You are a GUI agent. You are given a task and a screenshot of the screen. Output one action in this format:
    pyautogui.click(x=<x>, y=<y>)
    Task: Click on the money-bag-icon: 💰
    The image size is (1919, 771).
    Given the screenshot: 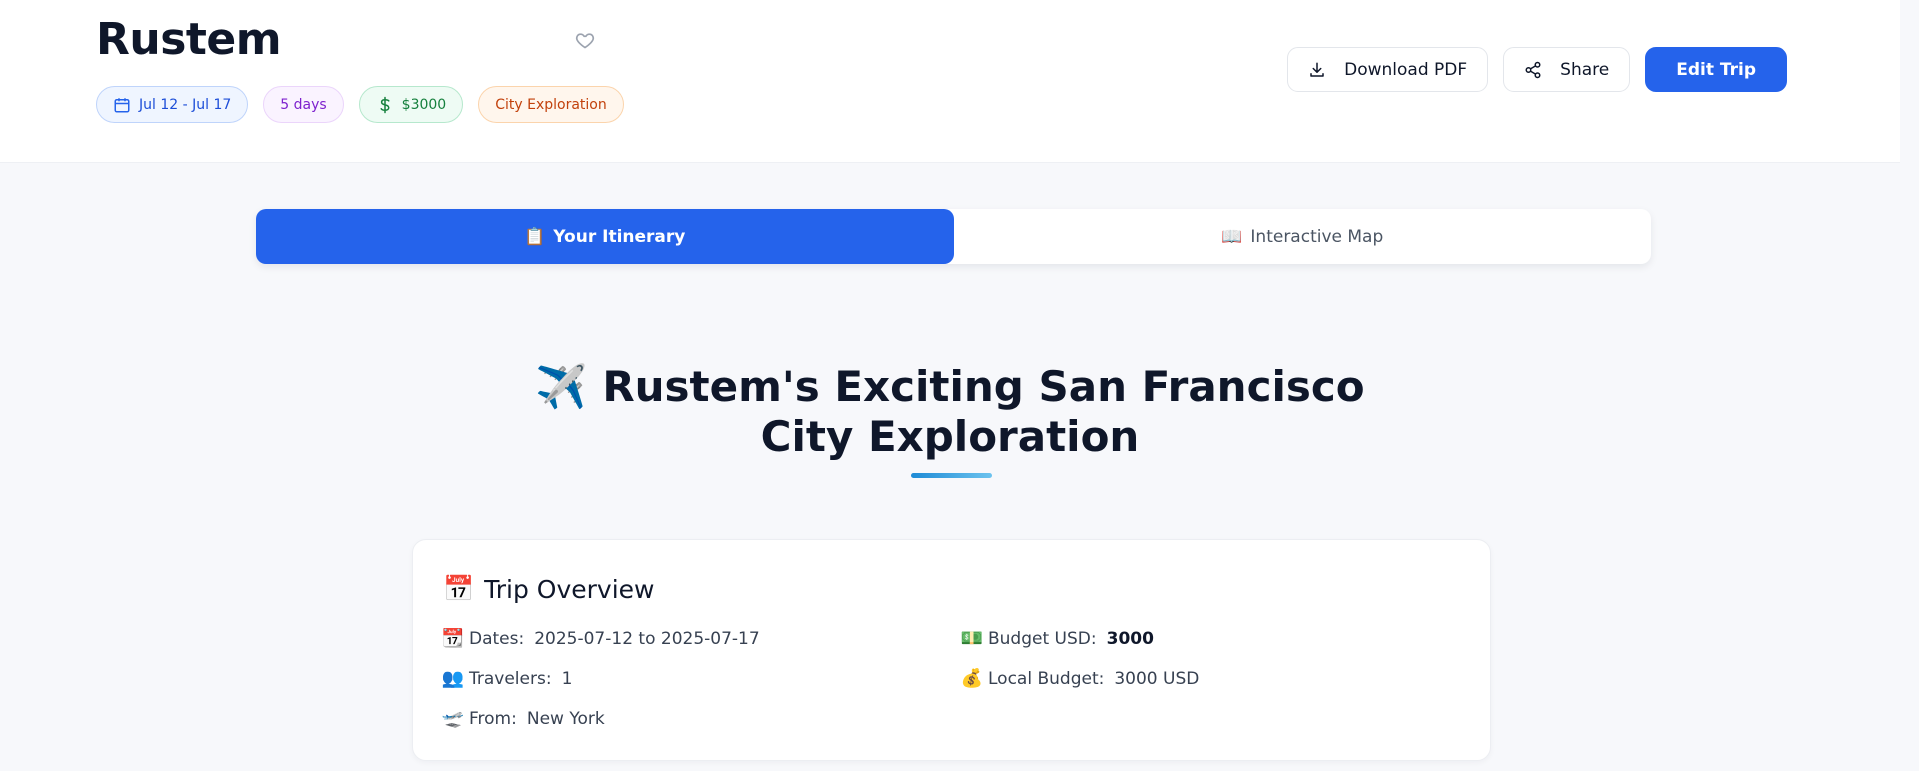 What is the action you would take?
    pyautogui.click(x=972, y=678)
    